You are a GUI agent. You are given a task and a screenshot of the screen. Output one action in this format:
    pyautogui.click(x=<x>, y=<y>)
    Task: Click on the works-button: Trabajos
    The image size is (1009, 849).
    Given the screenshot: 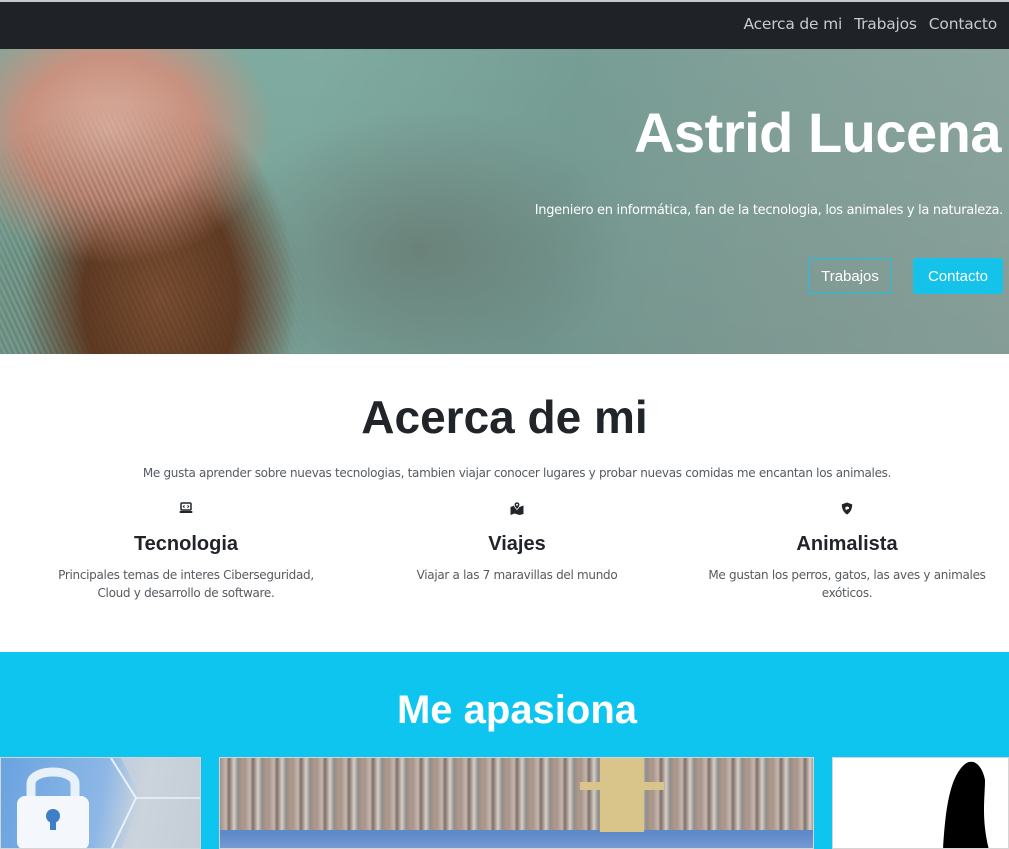 What is the action you would take?
    pyautogui.click(x=850, y=276)
    